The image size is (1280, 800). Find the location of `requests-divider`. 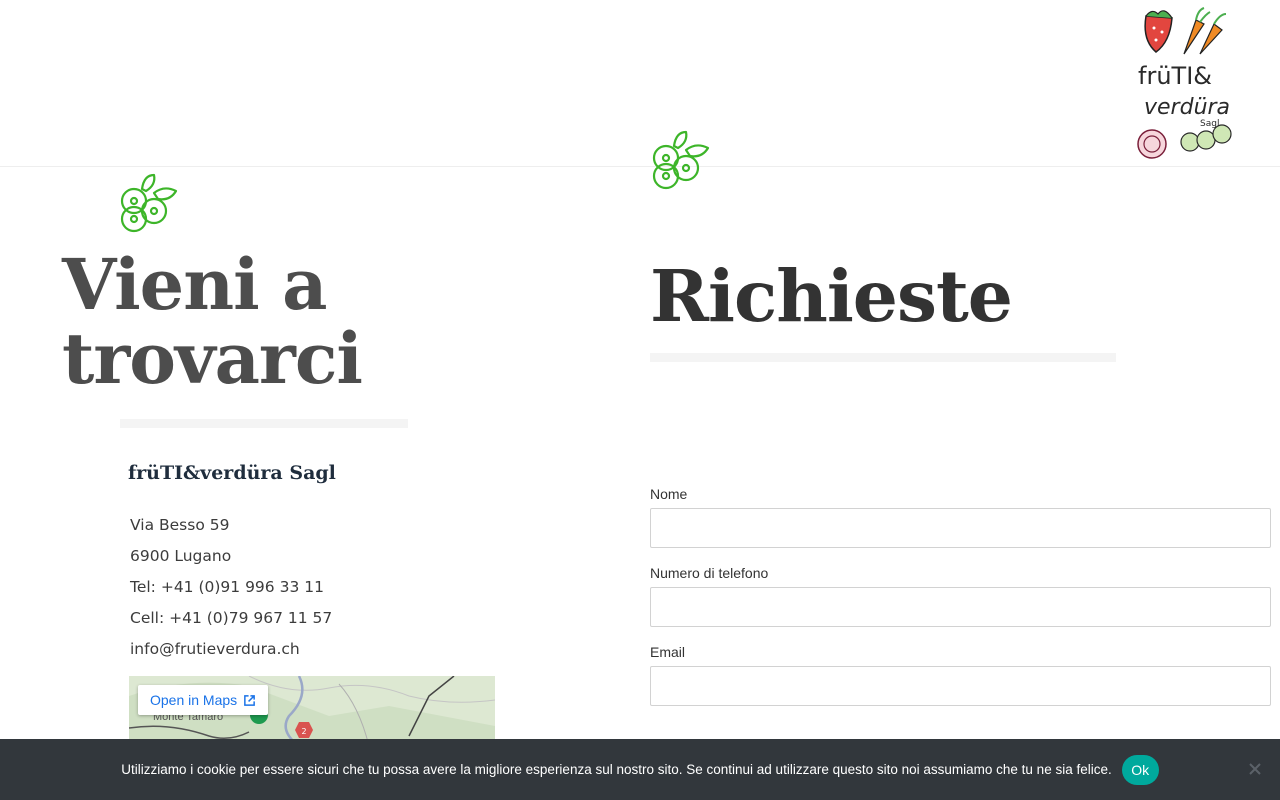

requests-divider is located at coordinates (883, 357).